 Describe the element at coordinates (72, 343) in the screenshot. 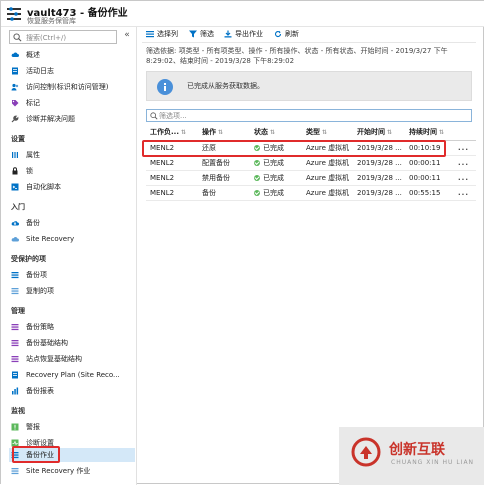

I see `sidebar-item-backup-infrastructure: 备份基础结构` at that location.